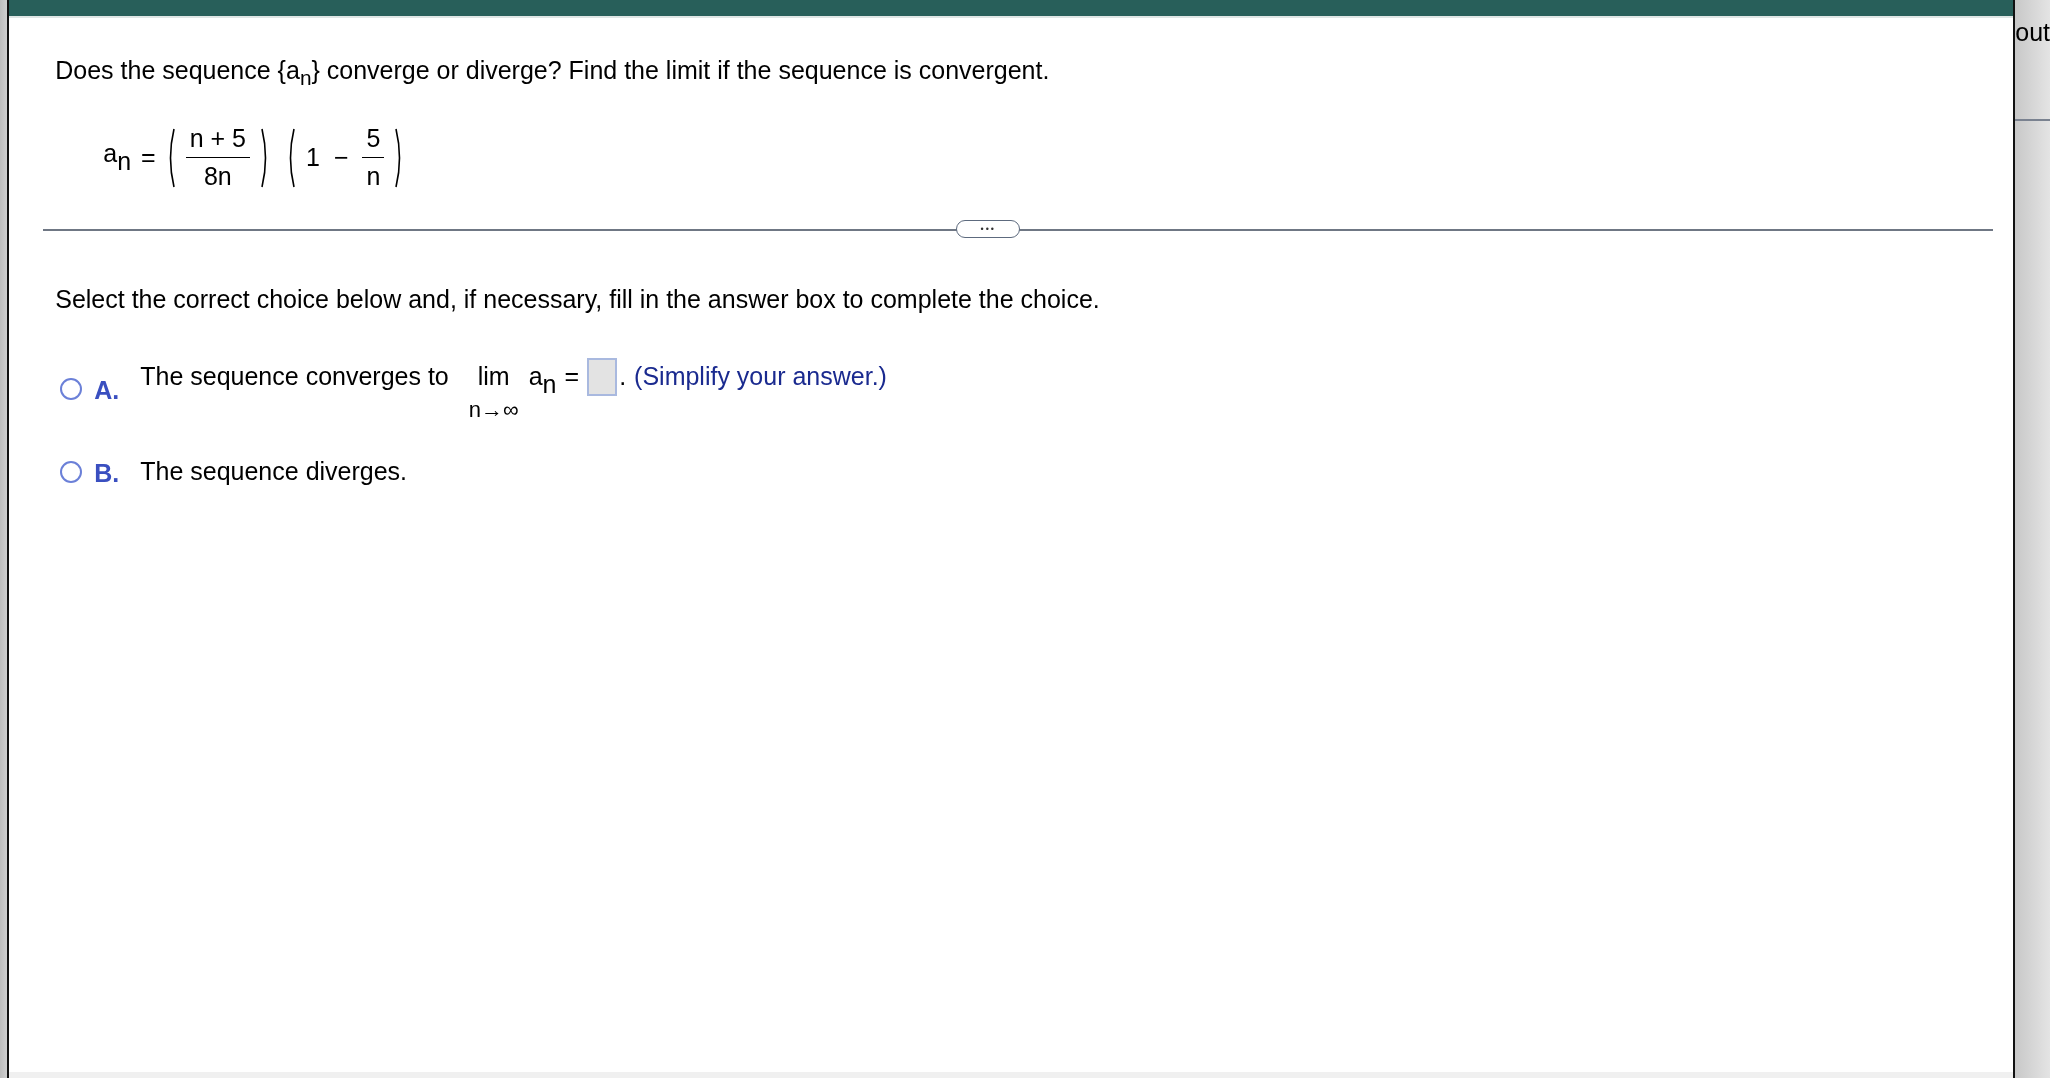 The width and height of the screenshot is (2050, 1078). What do you see at coordinates (988, 229) in the screenshot?
I see `expand-button: •••` at bounding box center [988, 229].